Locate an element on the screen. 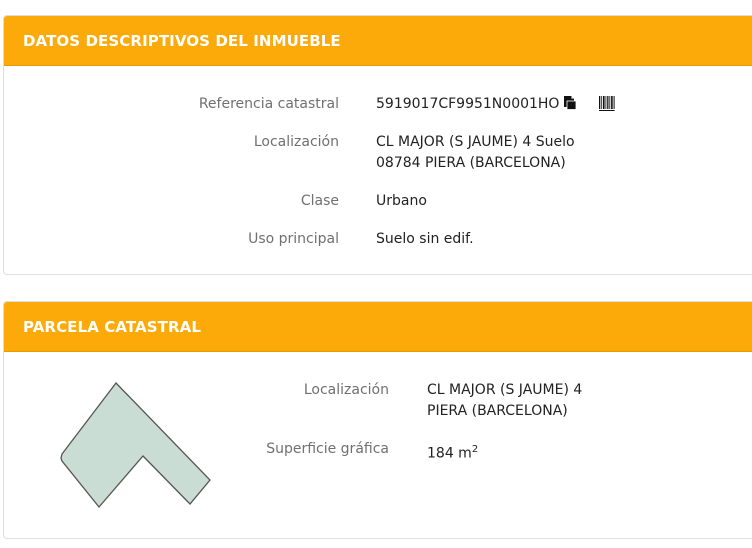 This screenshot has width=752, height=548. parcel-location-label: Localización is located at coordinates (346, 390).